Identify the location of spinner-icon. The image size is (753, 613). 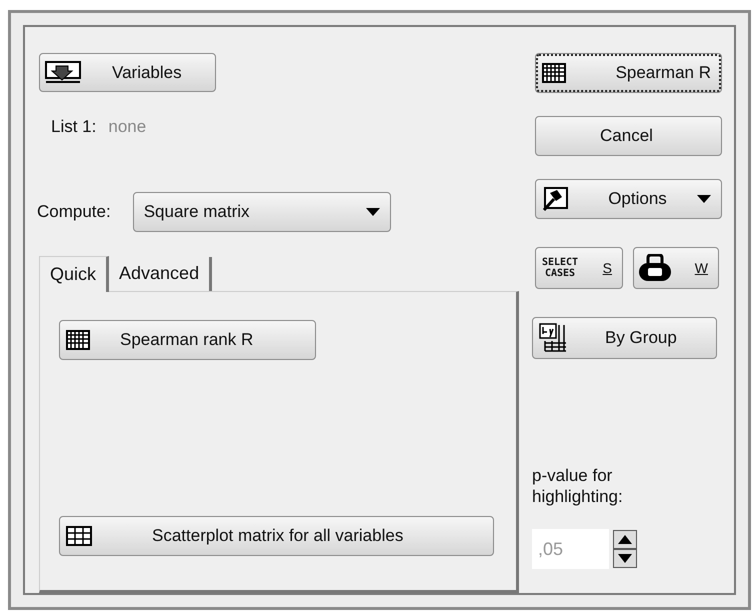
(625, 549).